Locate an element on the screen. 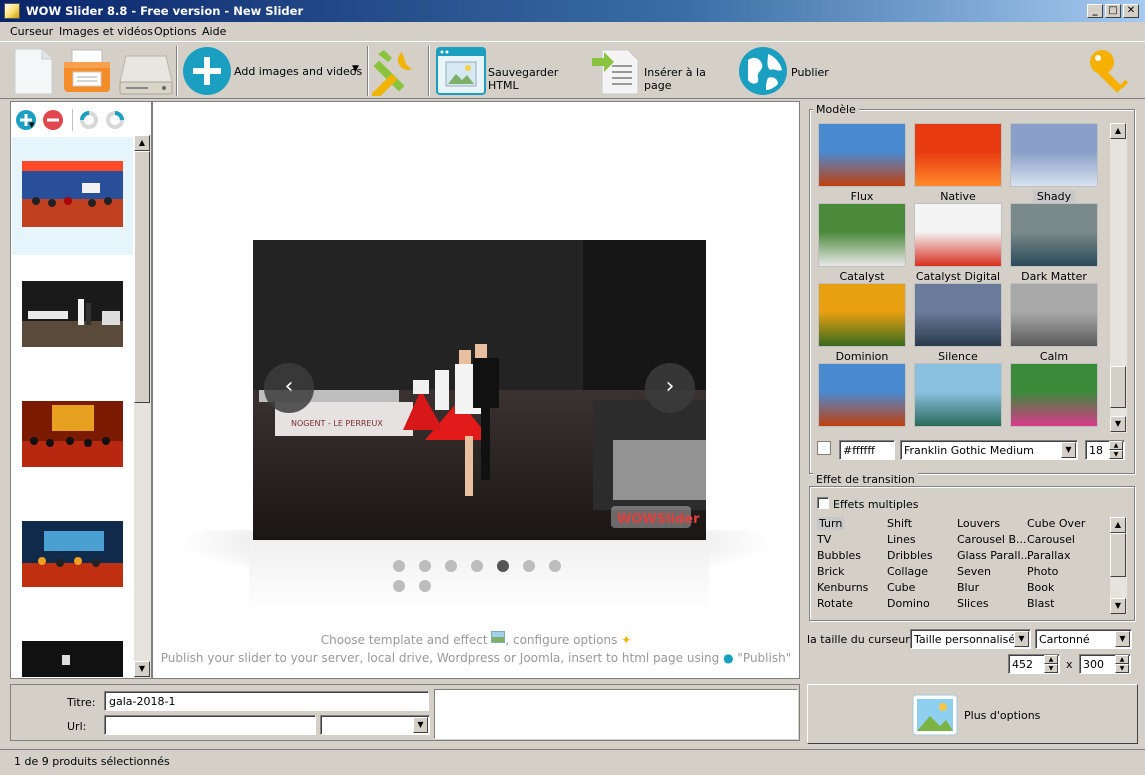 The width and height of the screenshot is (1145, 775). color-swatch is located at coordinates (824, 448).